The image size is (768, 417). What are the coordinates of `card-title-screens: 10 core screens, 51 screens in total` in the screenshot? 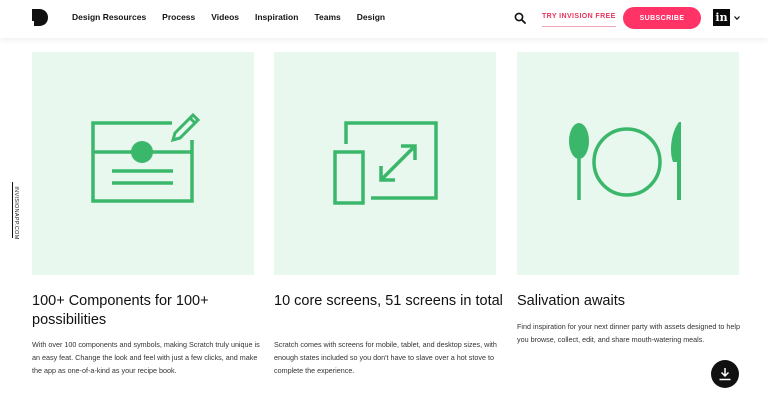 It's located at (388, 301).